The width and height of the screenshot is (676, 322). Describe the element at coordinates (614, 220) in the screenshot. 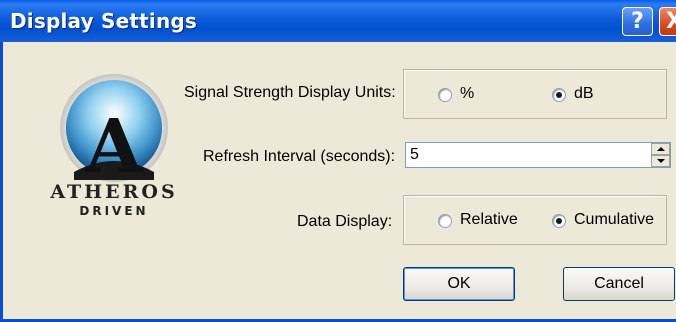

I see `radio-cumulative-label: Cumulative` at that location.